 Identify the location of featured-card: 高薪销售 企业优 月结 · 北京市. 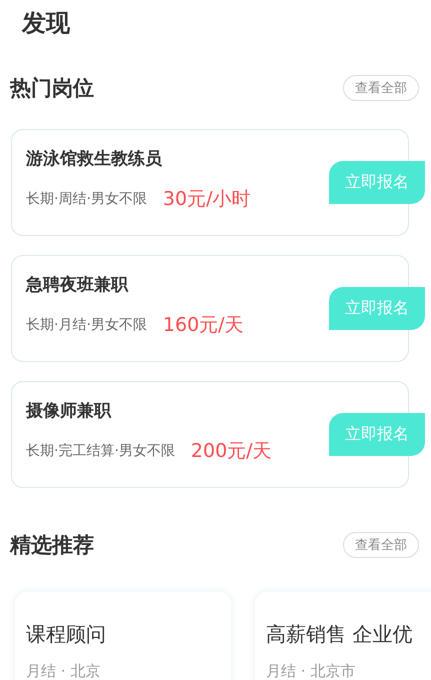
(343, 636).